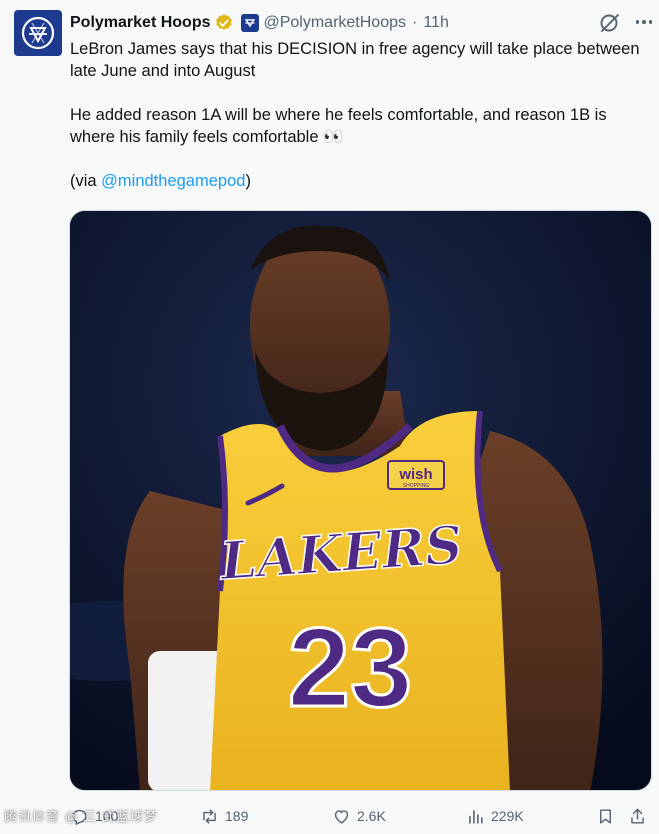 This screenshot has height=834, width=659. What do you see at coordinates (334, 23) in the screenshot?
I see `author-handle: @PolymarketHoops` at bounding box center [334, 23].